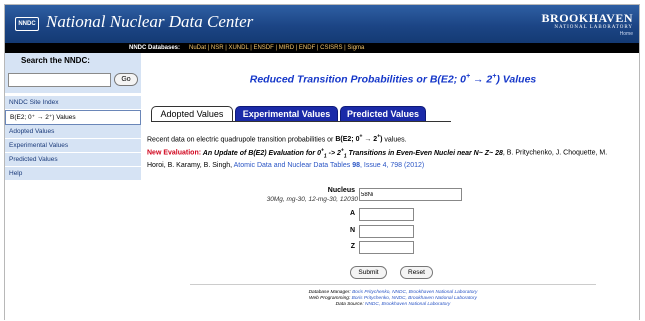 The width and height of the screenshot is (645, 321). What do you see at coordinates (587, 18) in the screenshot?
I see `bnl-name: BROOKHAVEN` at bounding box center [587, 18].